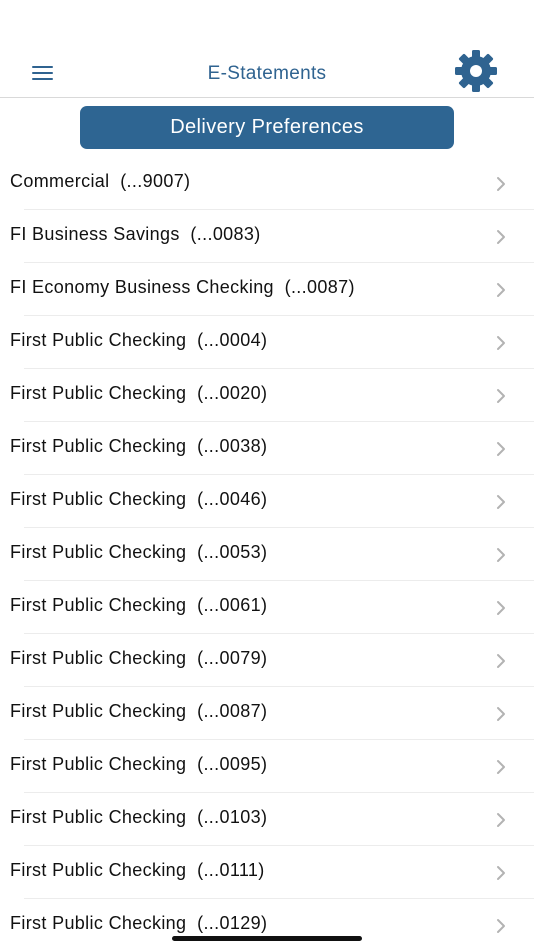 This screenshot has height=950, width=534. What do you see at coordinates (139, 711) in the screenshot?
I see `account-label: First Public Checking (...0087)` at bounding box center [139, 711].